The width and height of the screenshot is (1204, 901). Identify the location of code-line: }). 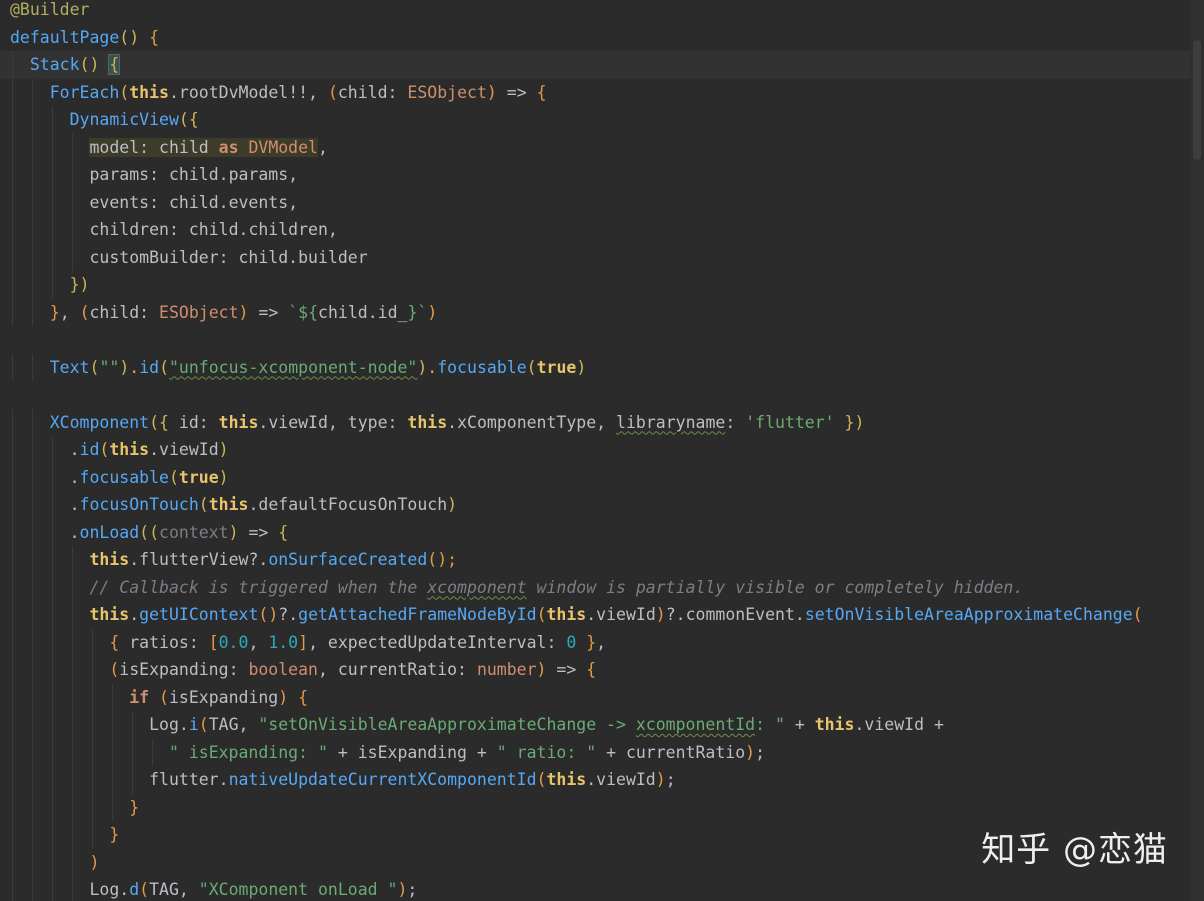
(595, 285).